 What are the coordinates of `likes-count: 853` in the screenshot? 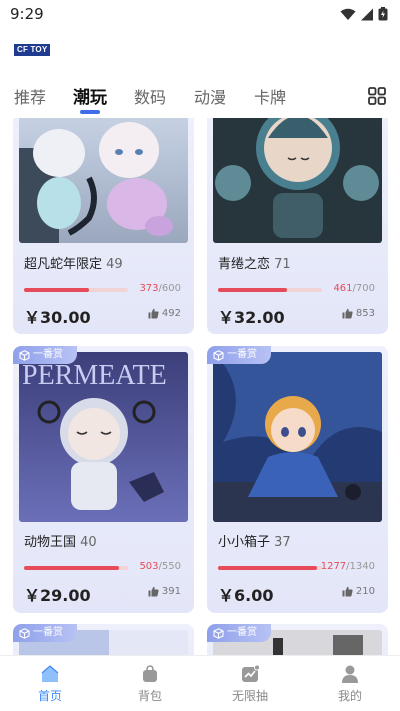 It's located at (365, 313).